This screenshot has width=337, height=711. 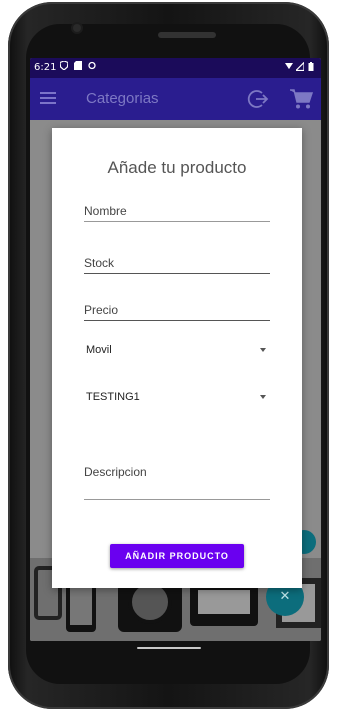 I want to click on cart-icon, so click(x=301, y=99).